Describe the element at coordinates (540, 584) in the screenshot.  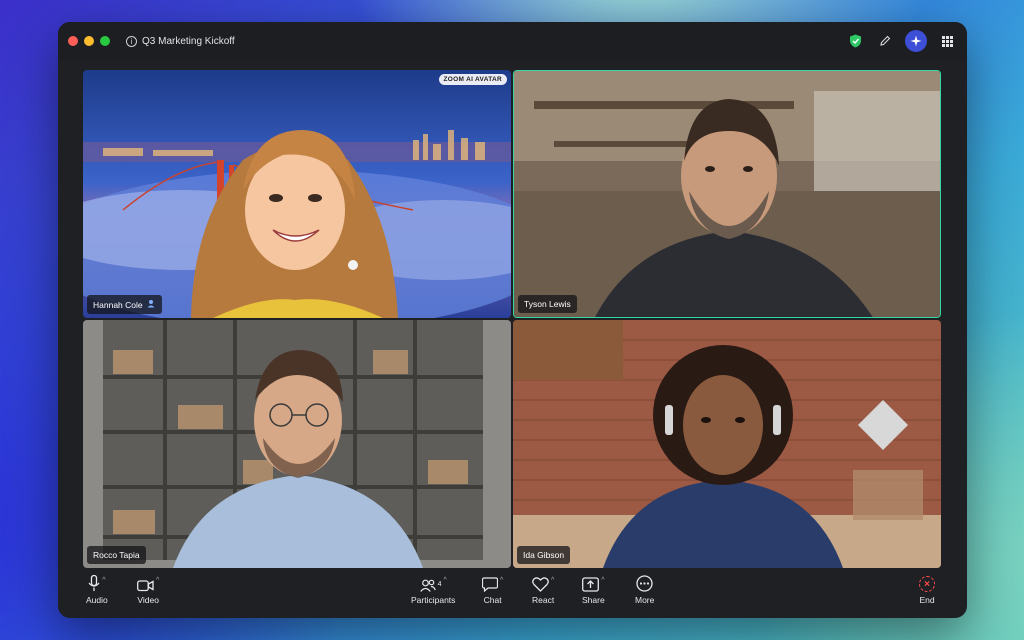
I see `heart-icon` at that location.